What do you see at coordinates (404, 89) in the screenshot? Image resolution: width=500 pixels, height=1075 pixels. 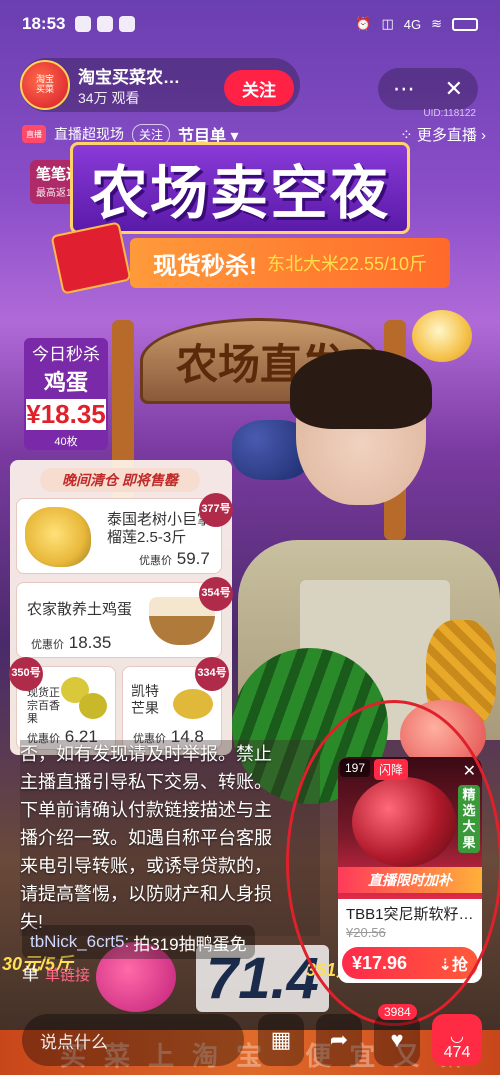 I see `more-icon: ⋯` at bounding box center [404, 89].